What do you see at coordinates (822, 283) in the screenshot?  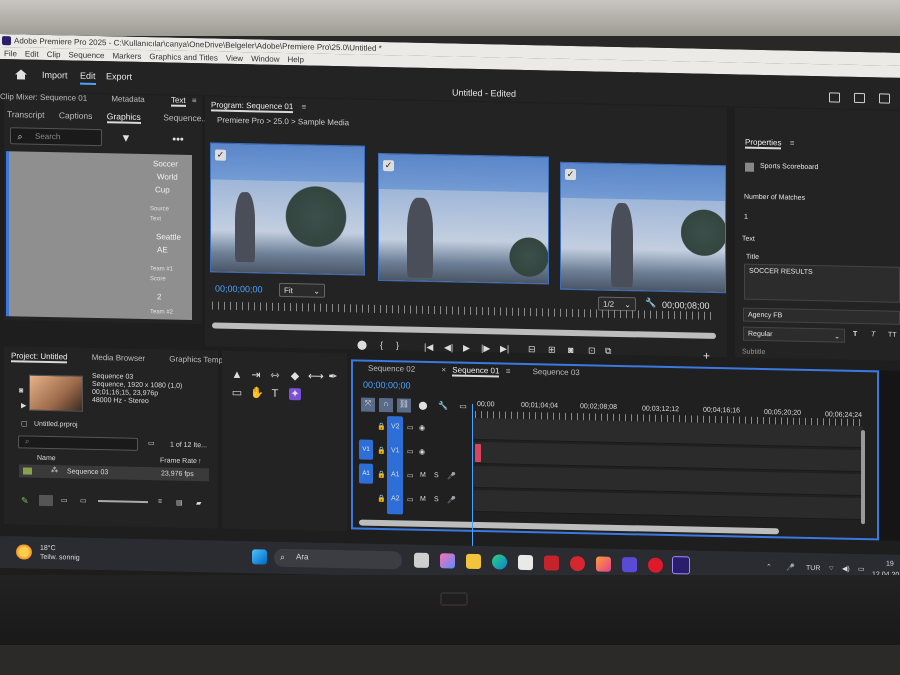 I see `title-text-field: SOCCER RESULTS` at bounding box center [822, 283].